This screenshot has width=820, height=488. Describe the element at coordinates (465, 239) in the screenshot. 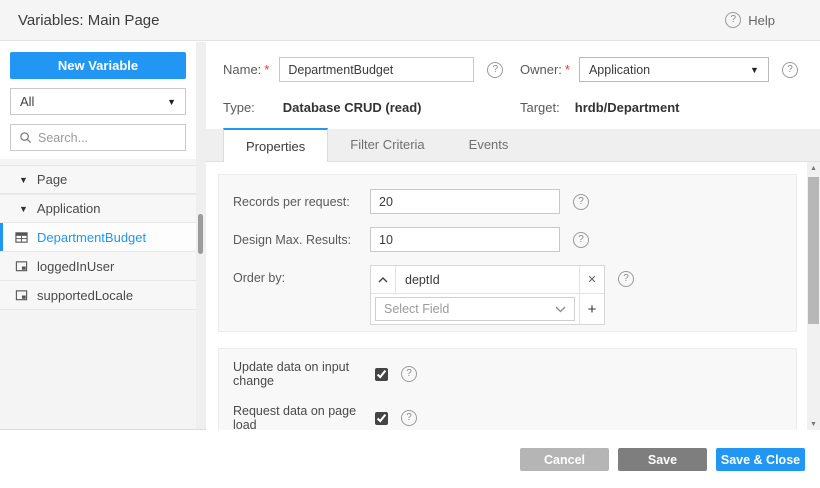

I see `design-max-results-input` at that location.